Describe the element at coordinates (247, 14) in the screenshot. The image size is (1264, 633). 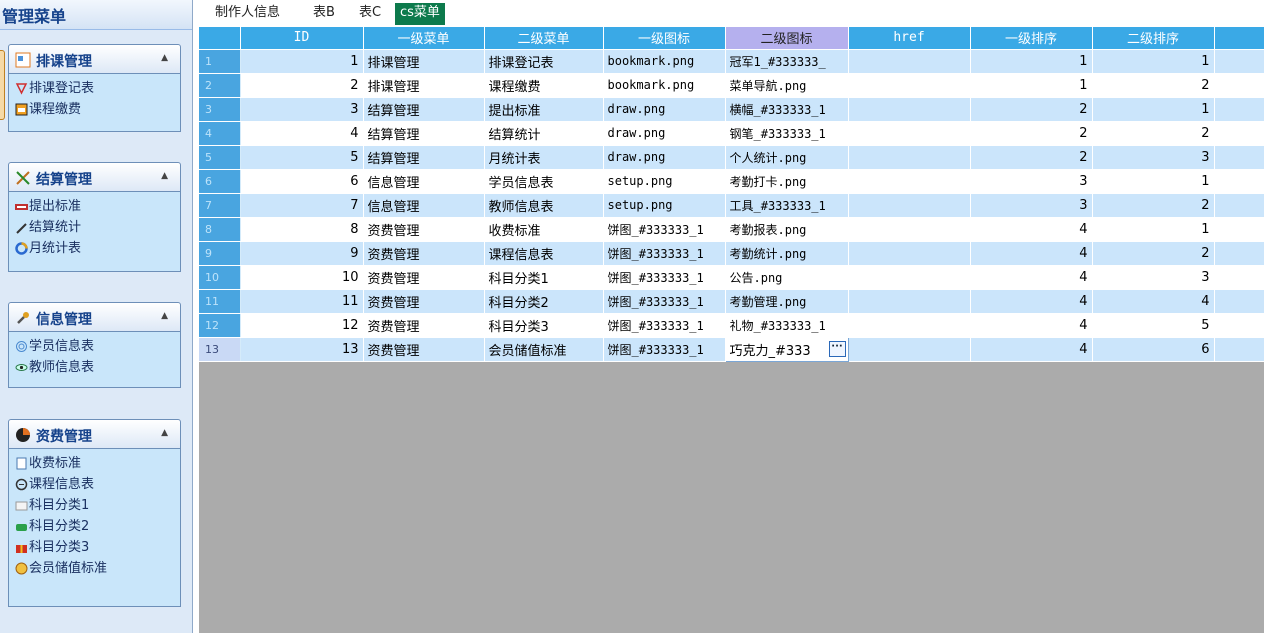
I see `tab-producer-info: 制作人信息` at that location.